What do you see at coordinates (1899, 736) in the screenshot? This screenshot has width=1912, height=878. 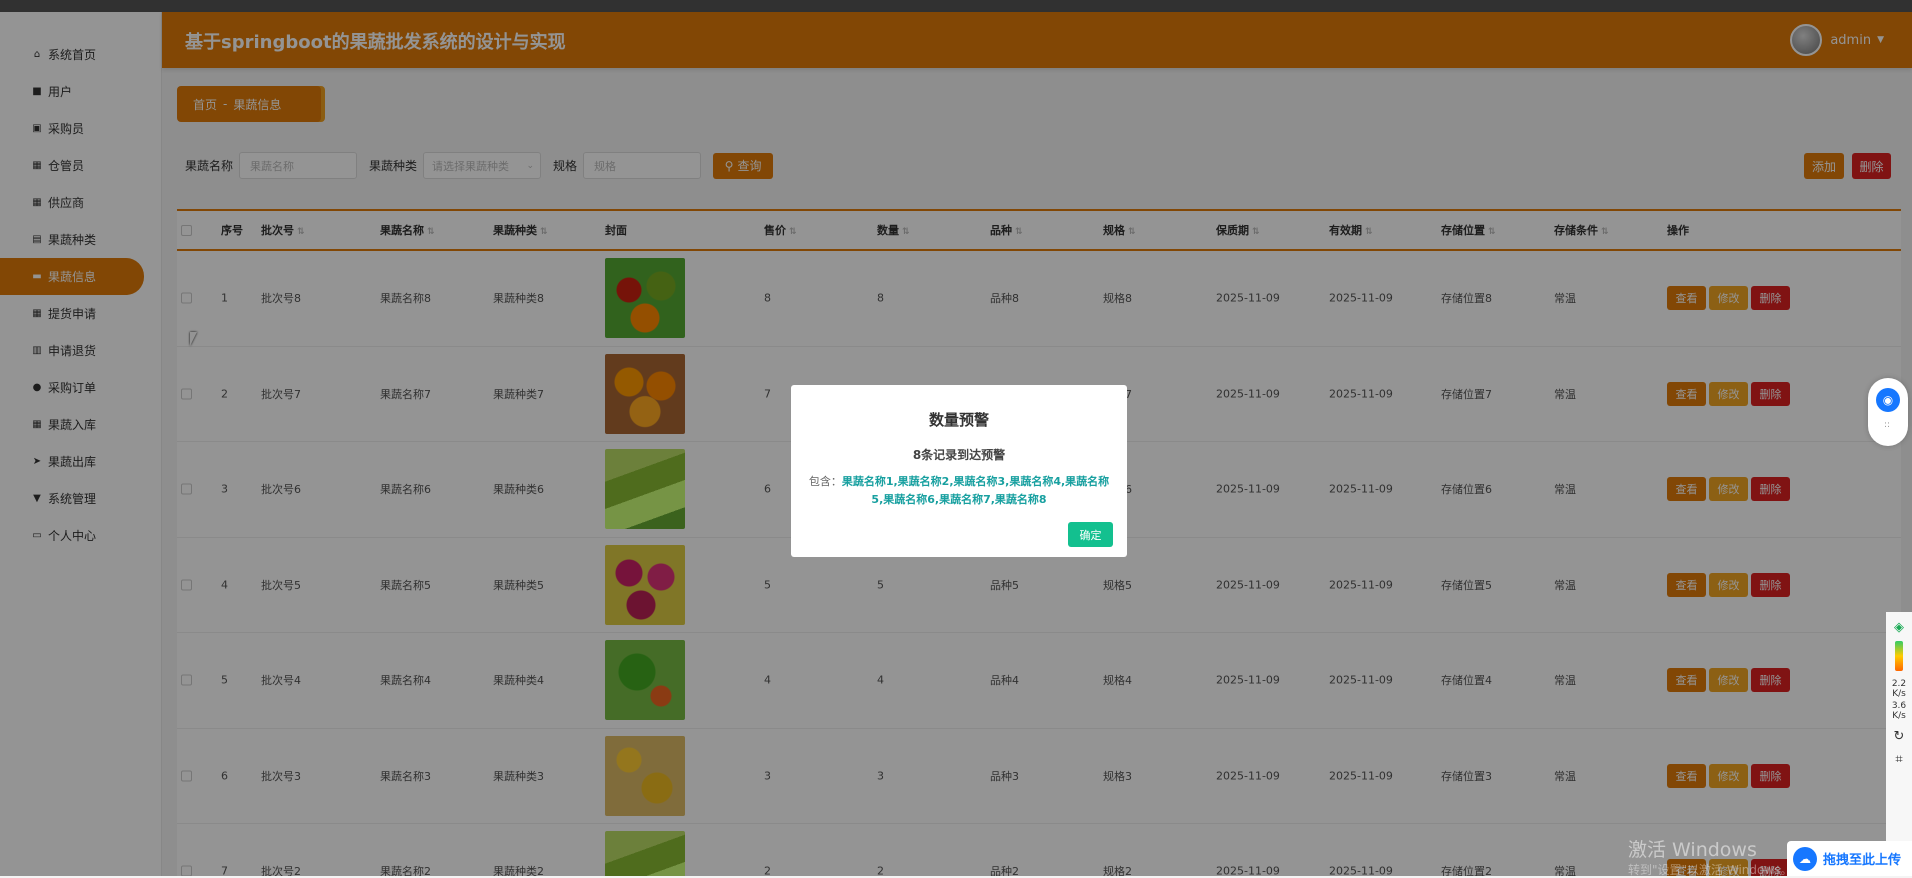 I see `refresh-icon: ↻` at bounding box center [1899, 736].